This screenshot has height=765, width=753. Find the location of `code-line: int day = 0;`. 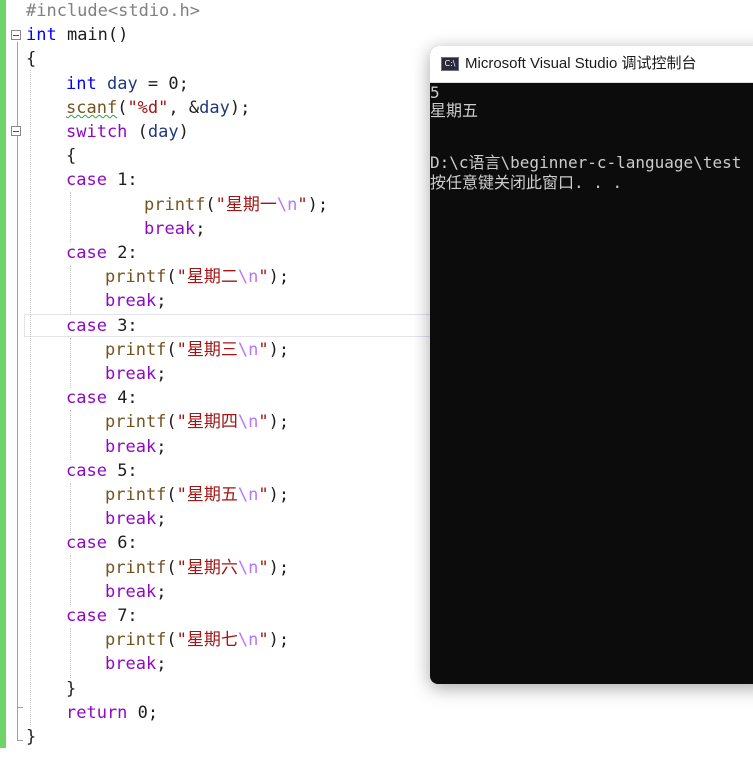

code-line: int day = 0; is located at coordinates (127, 84).